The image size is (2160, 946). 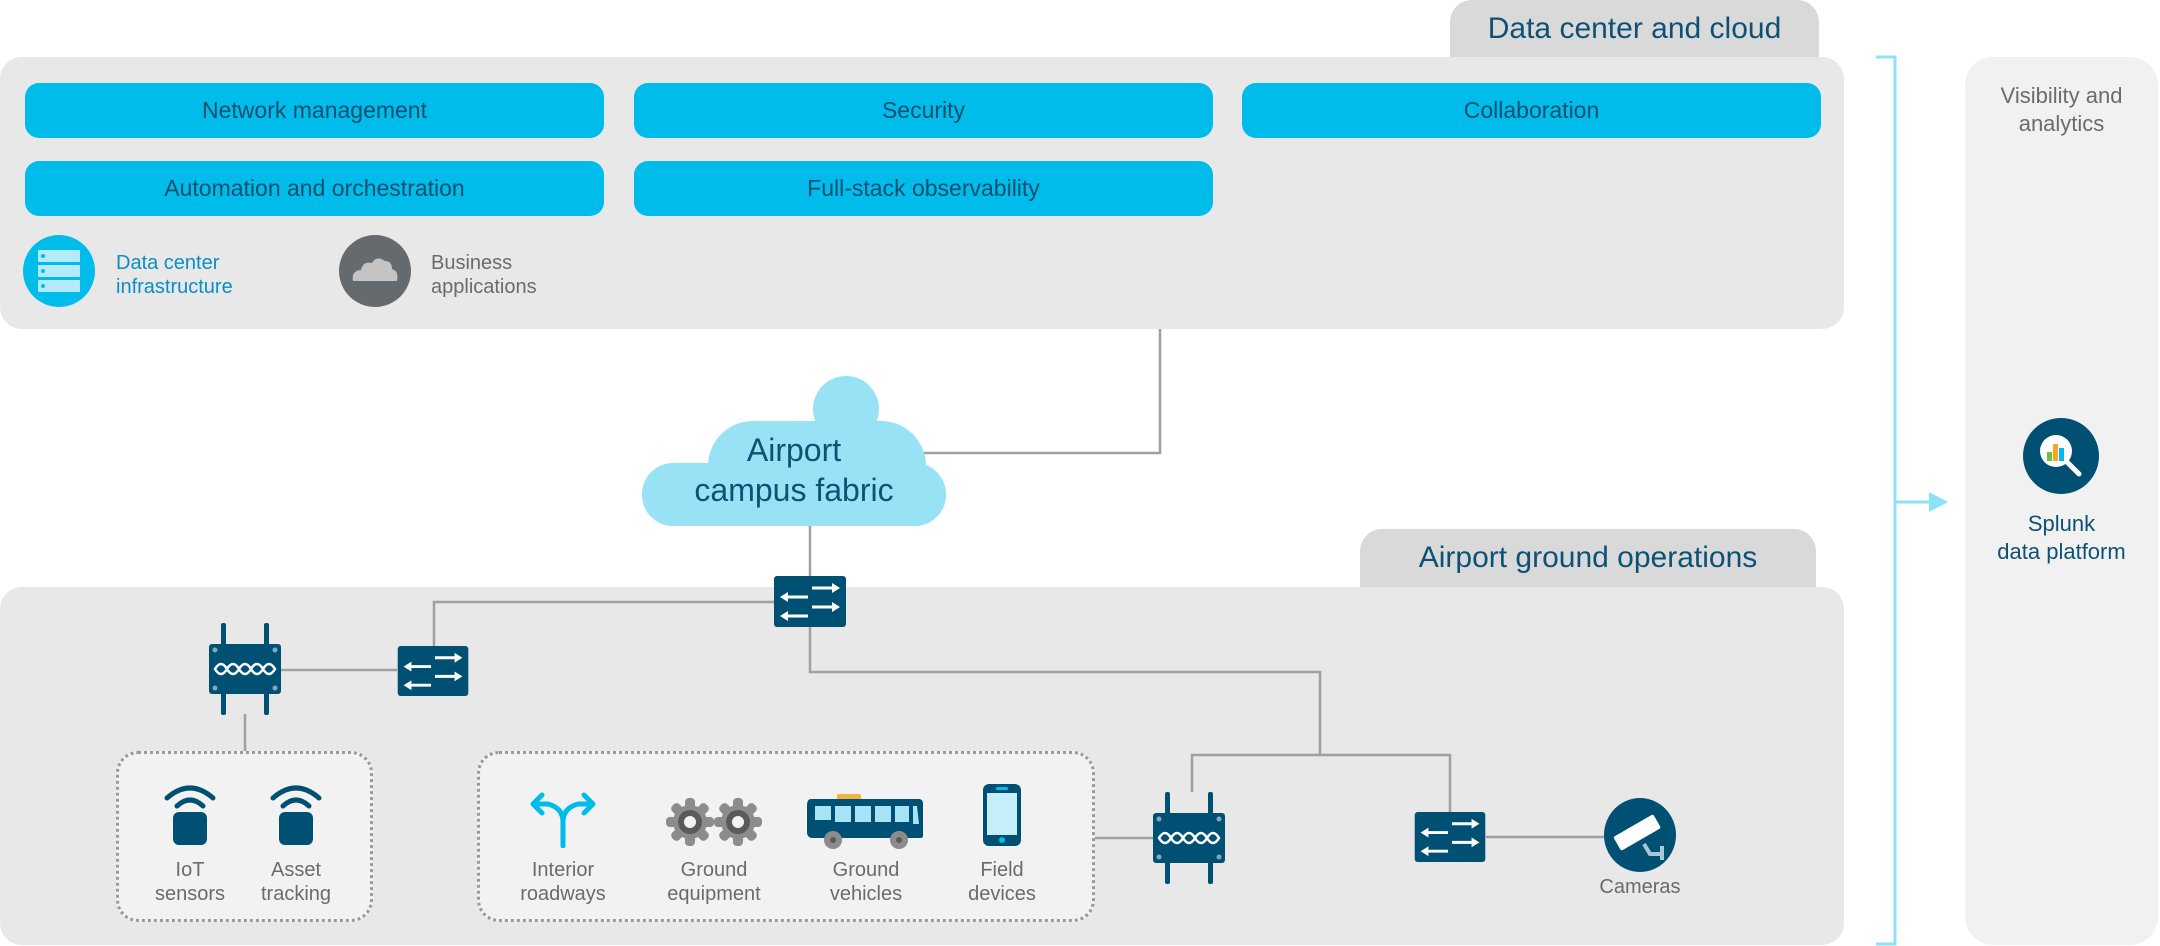 What do you see at coordinates (2061, 538) in the screenshot?
I see `splunk-label: Splunk data platform` at bounding box center [2061, 538].